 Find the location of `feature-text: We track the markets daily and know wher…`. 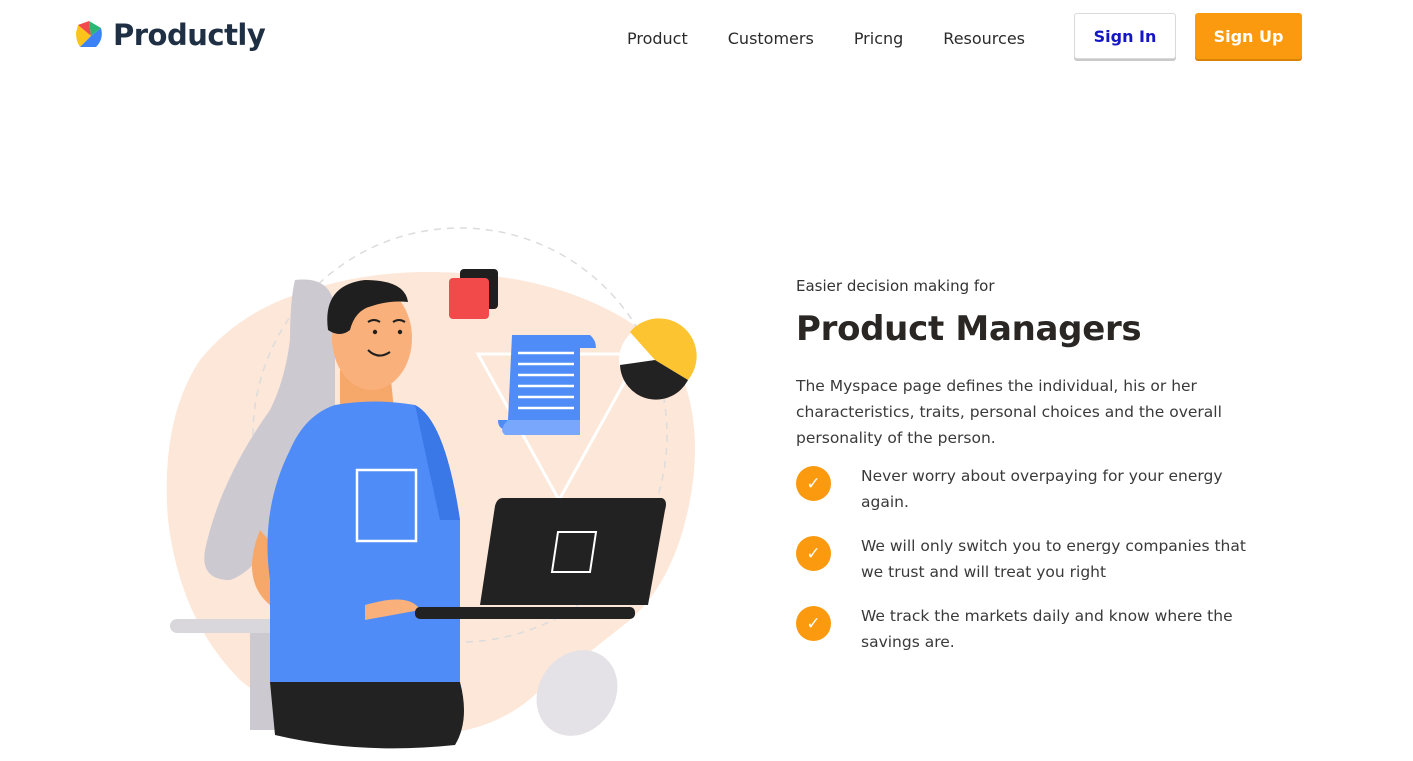

feature-text: We track the markets daily and know wher… is located at coordinates (1047, 629).